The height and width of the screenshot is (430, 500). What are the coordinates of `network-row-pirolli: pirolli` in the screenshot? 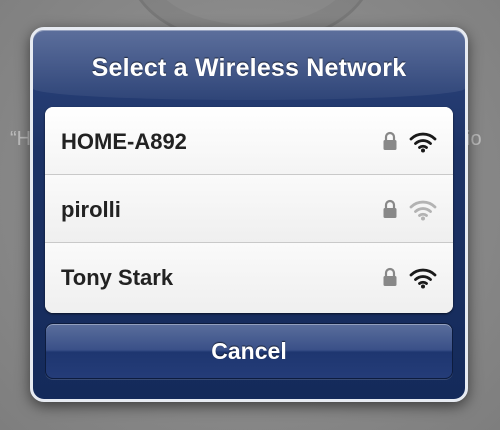 It's located at (249, 209).